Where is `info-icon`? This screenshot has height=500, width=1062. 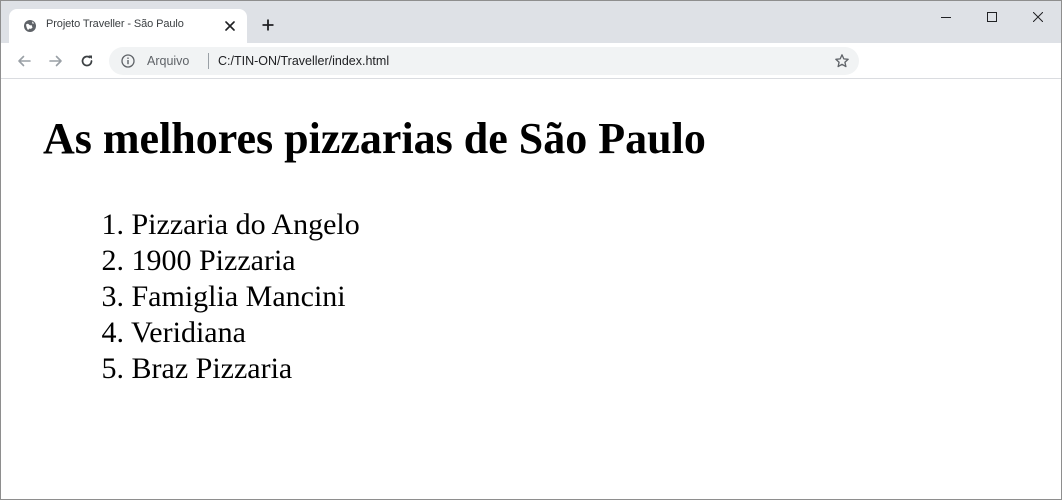 info-icon is located at coordinates (128, 61).